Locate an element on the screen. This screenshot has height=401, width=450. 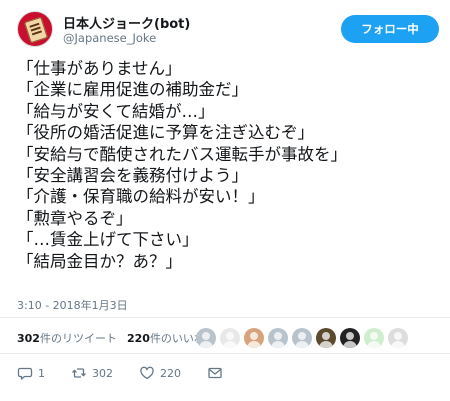
tweet-actions: 1 302 220 is located at coordinates (120, 373).